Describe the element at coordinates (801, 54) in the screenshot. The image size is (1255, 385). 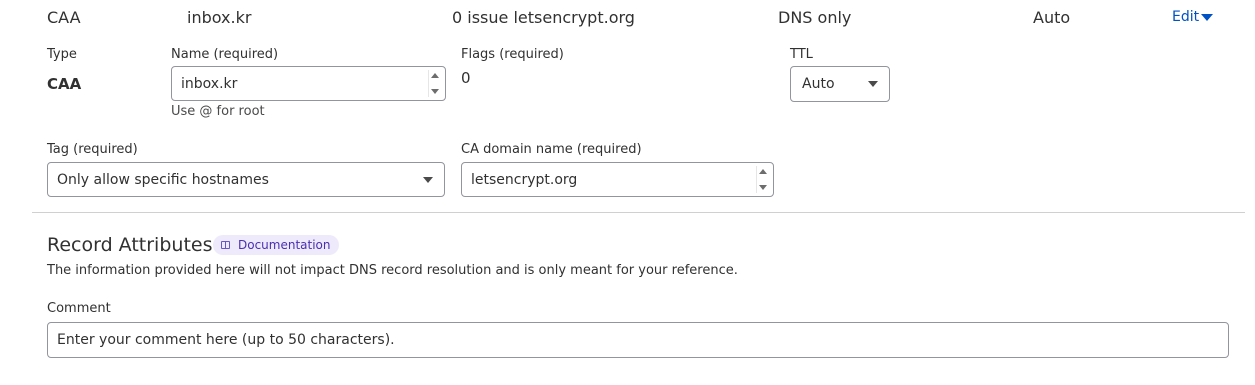
I see `ttl-label: TTL` at that location.